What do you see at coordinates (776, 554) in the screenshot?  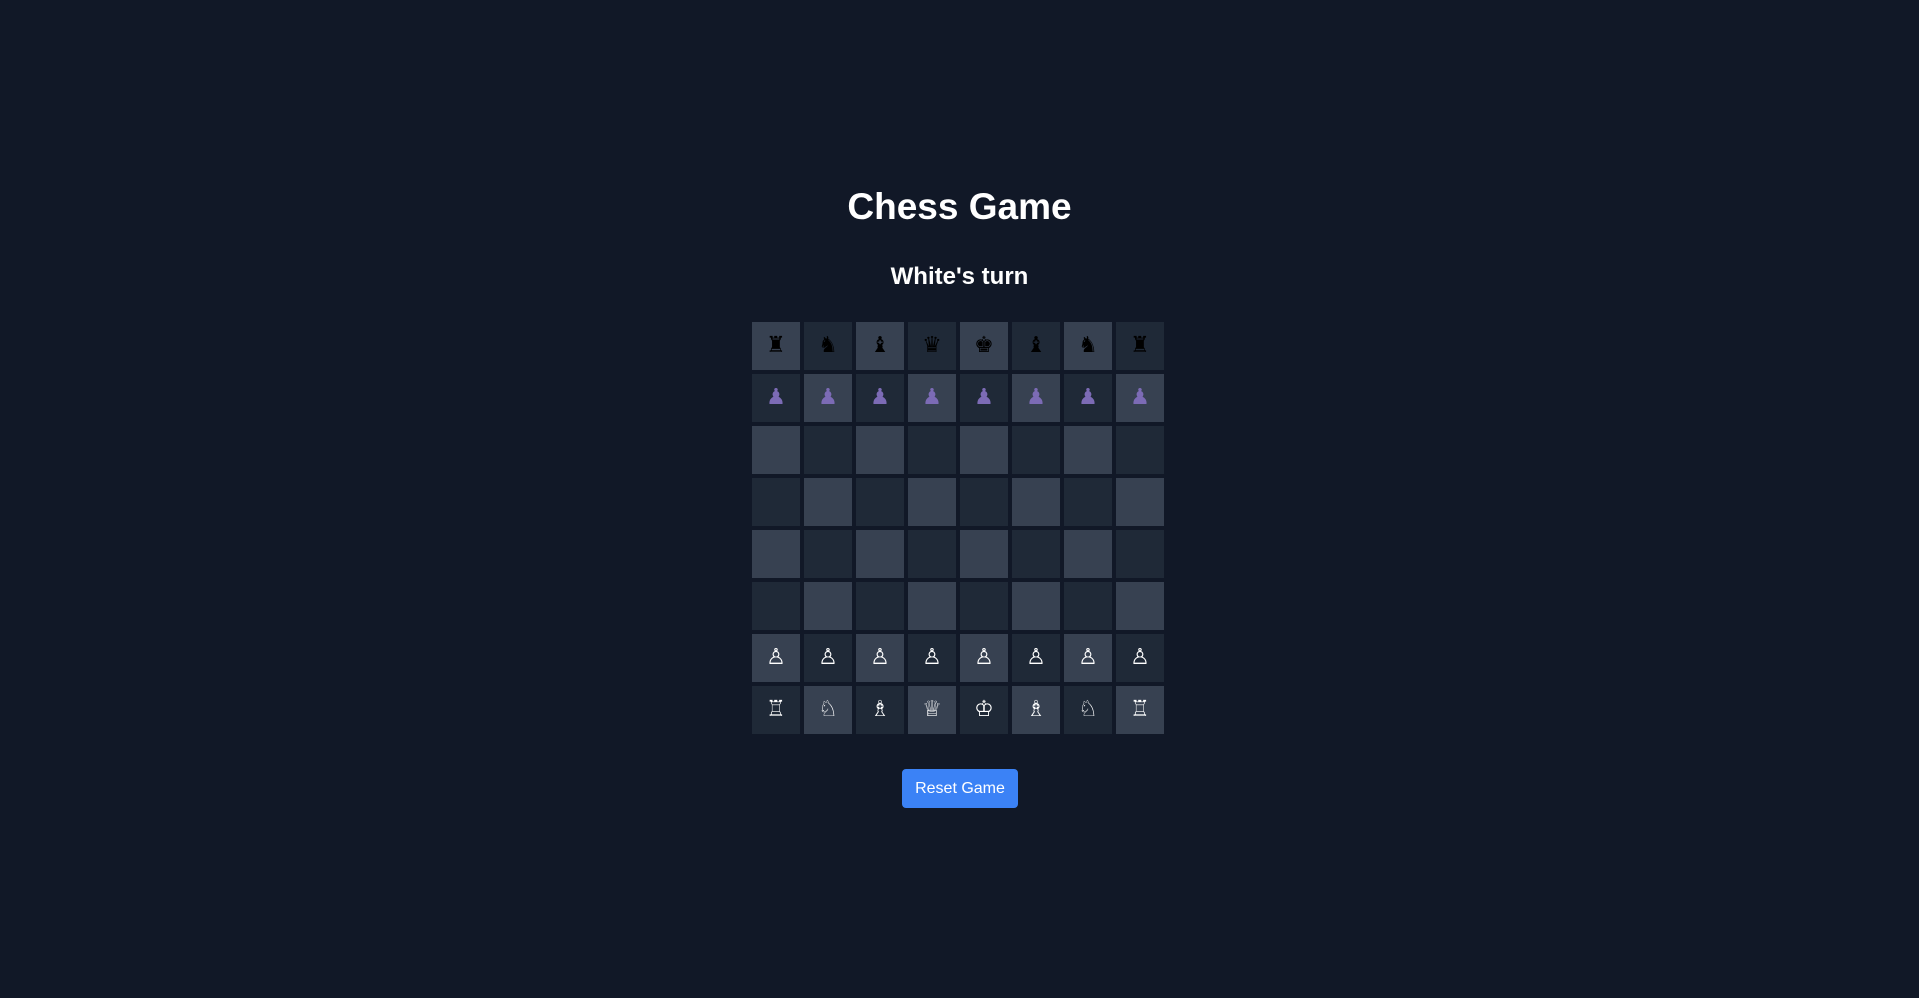 I see `square-a4` at bounding box center [776, 554].